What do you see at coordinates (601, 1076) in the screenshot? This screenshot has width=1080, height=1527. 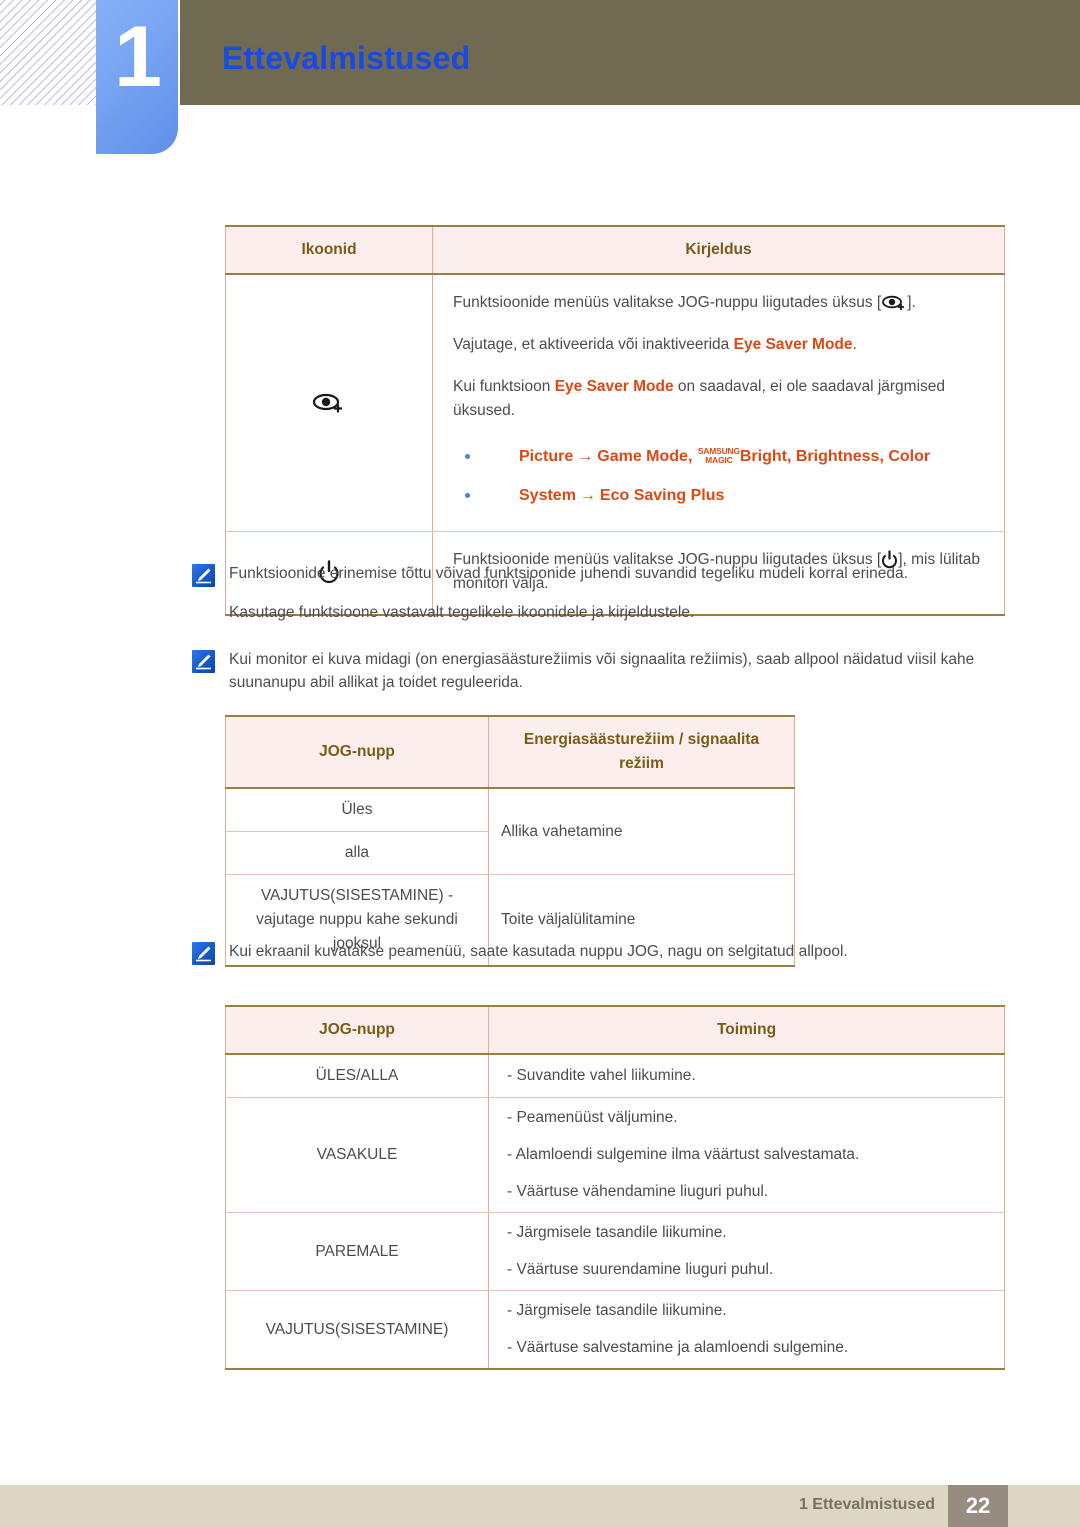 I see `action-line: - Suvandite vahel liikumine.` at bounding box center [601, 1076].